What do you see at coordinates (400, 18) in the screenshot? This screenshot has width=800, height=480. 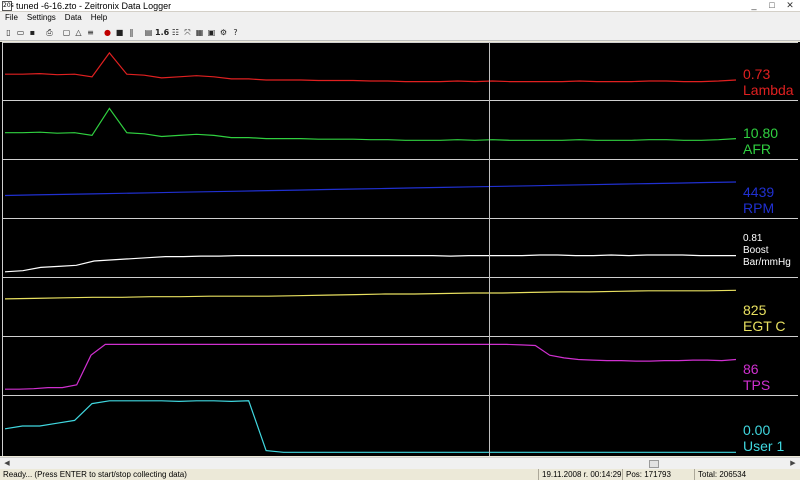 I see `menu-bar: File Settings Data Help` at bounding box center [400, 18].